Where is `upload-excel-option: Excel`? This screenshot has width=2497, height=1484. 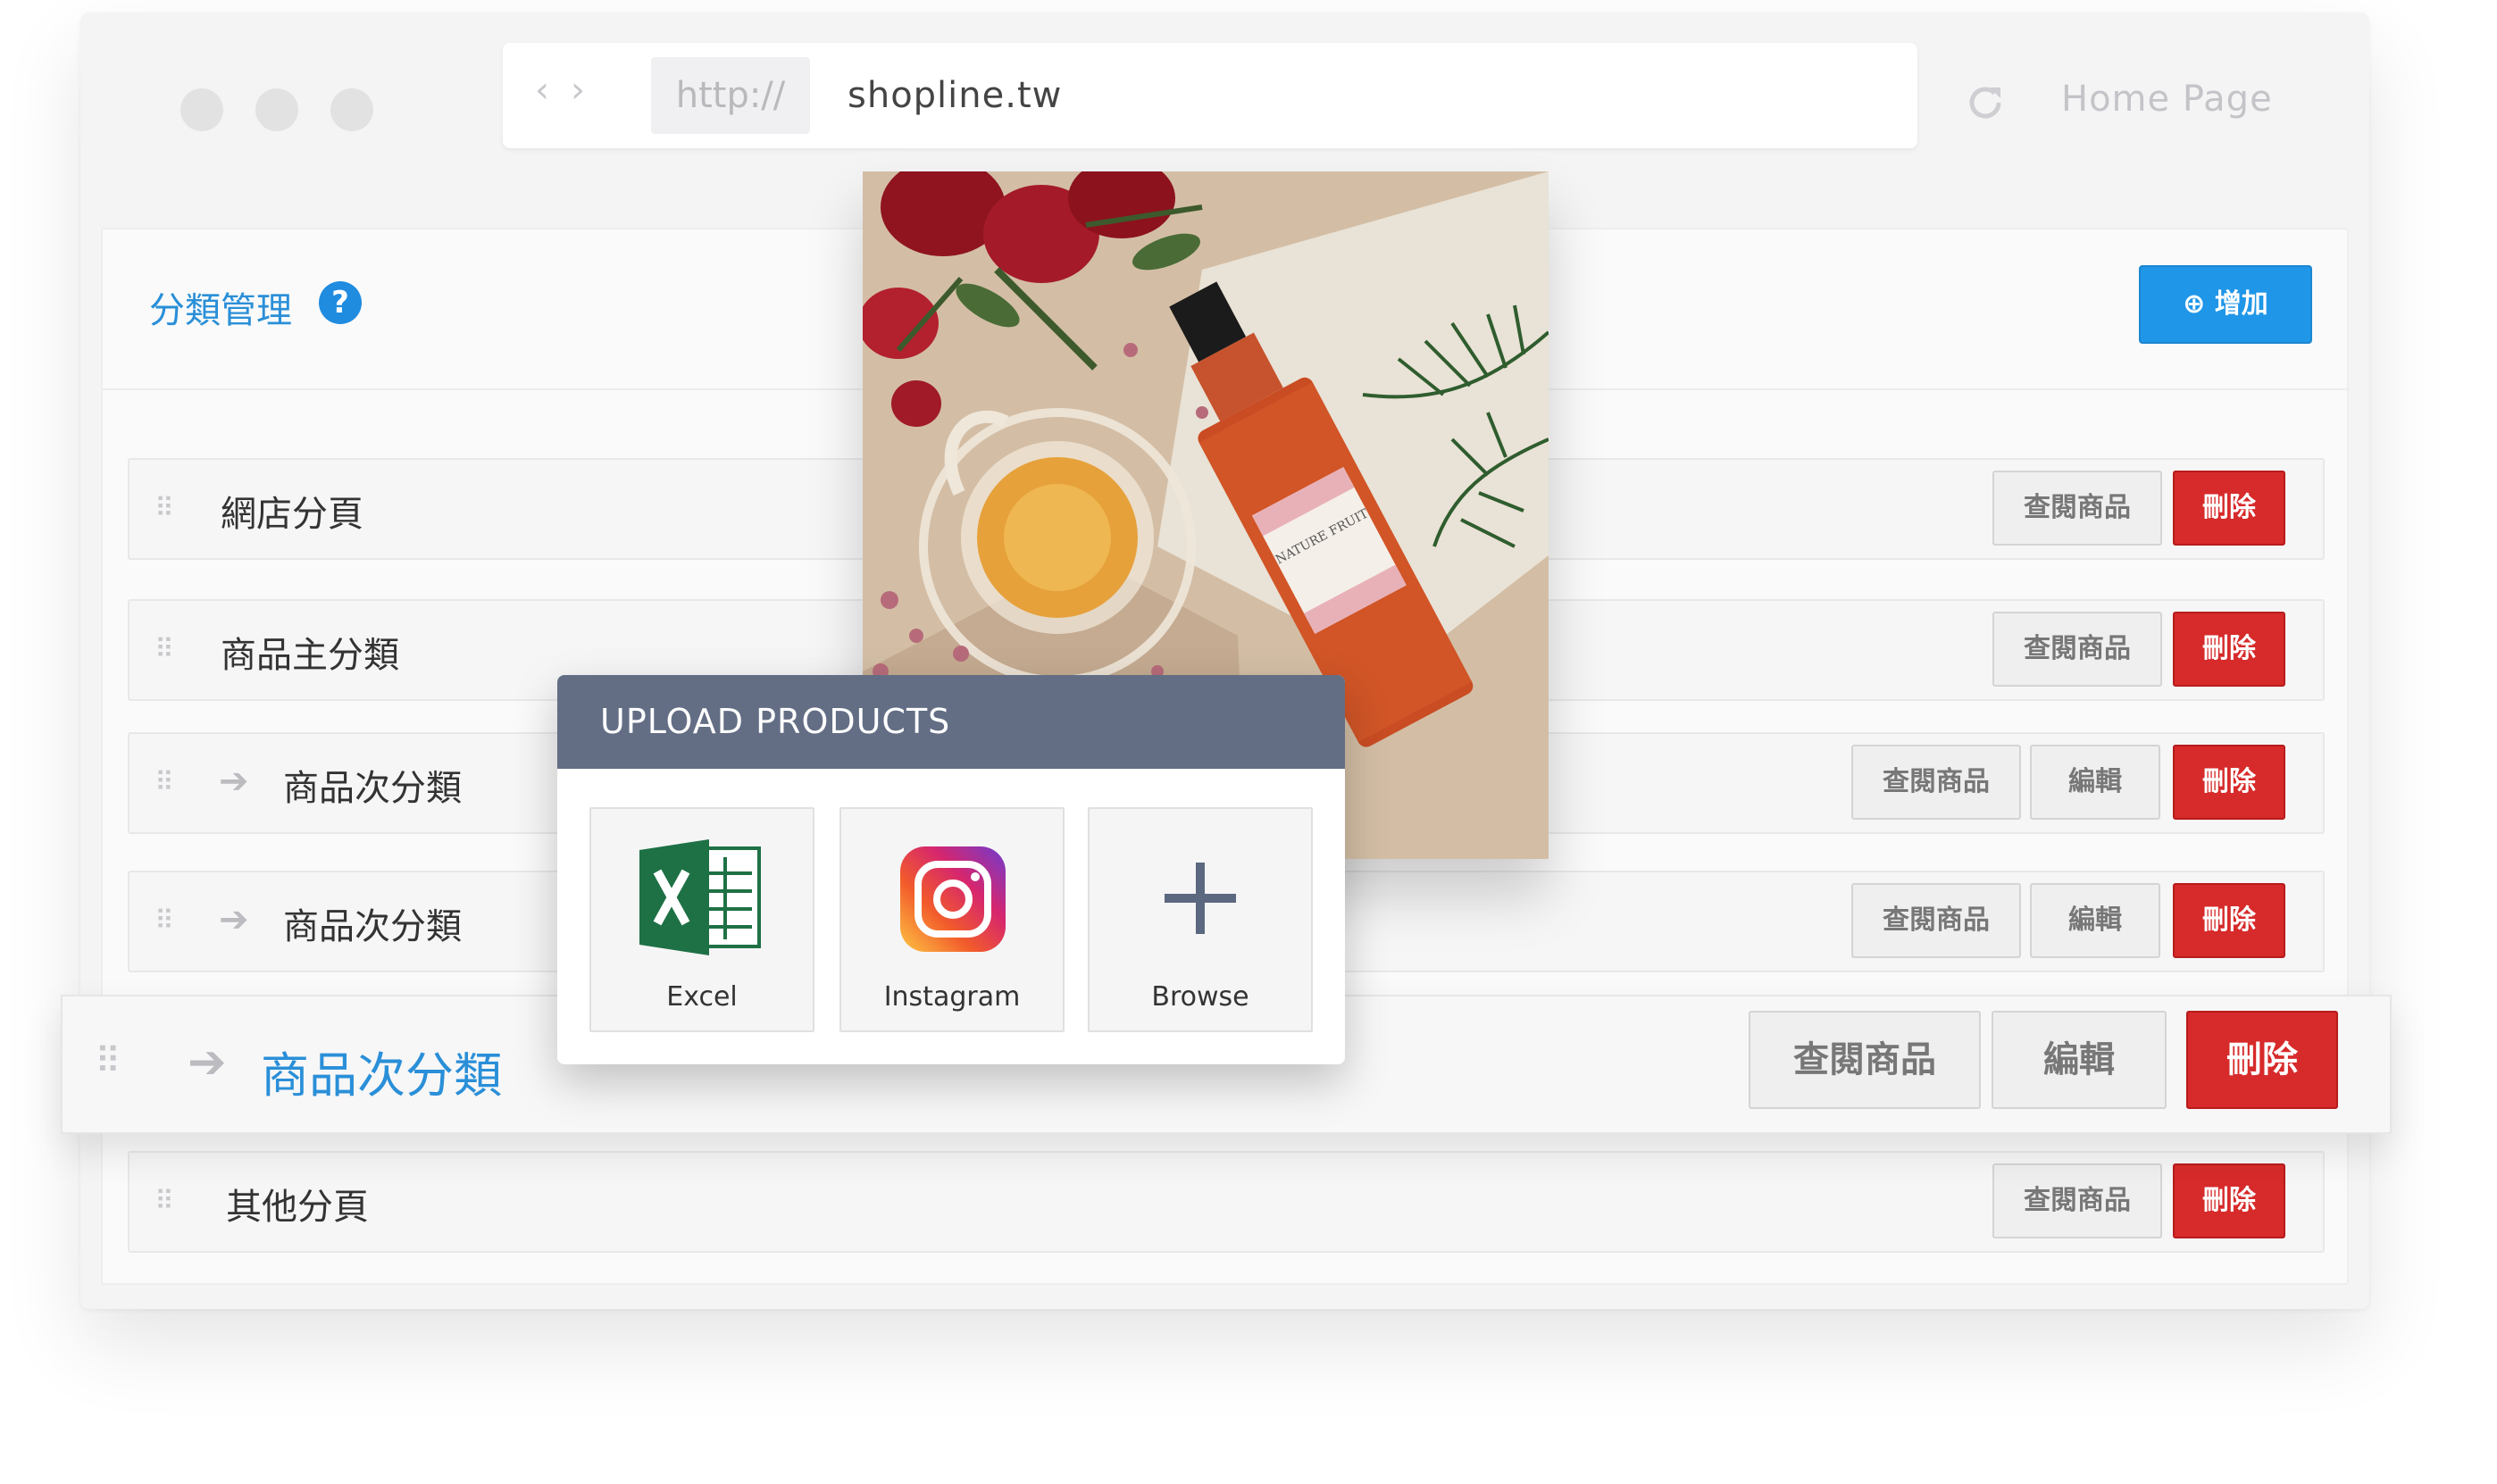 upload-excel-option: Excel is located at coordinates (702, 919).